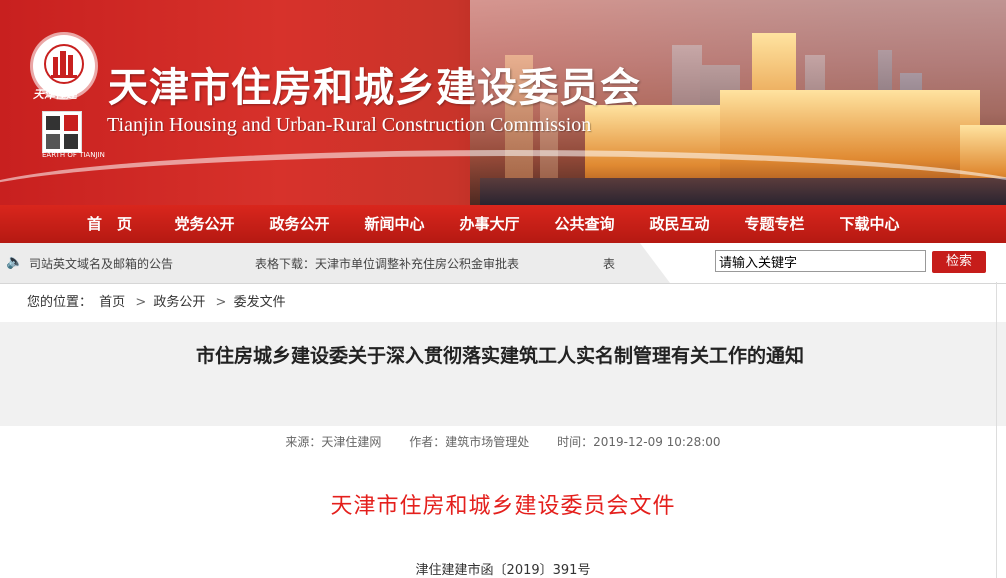  Describe the element at coordinates (15, 262) in the screenshot. I see `speaker-icon: 🔈` at that location.